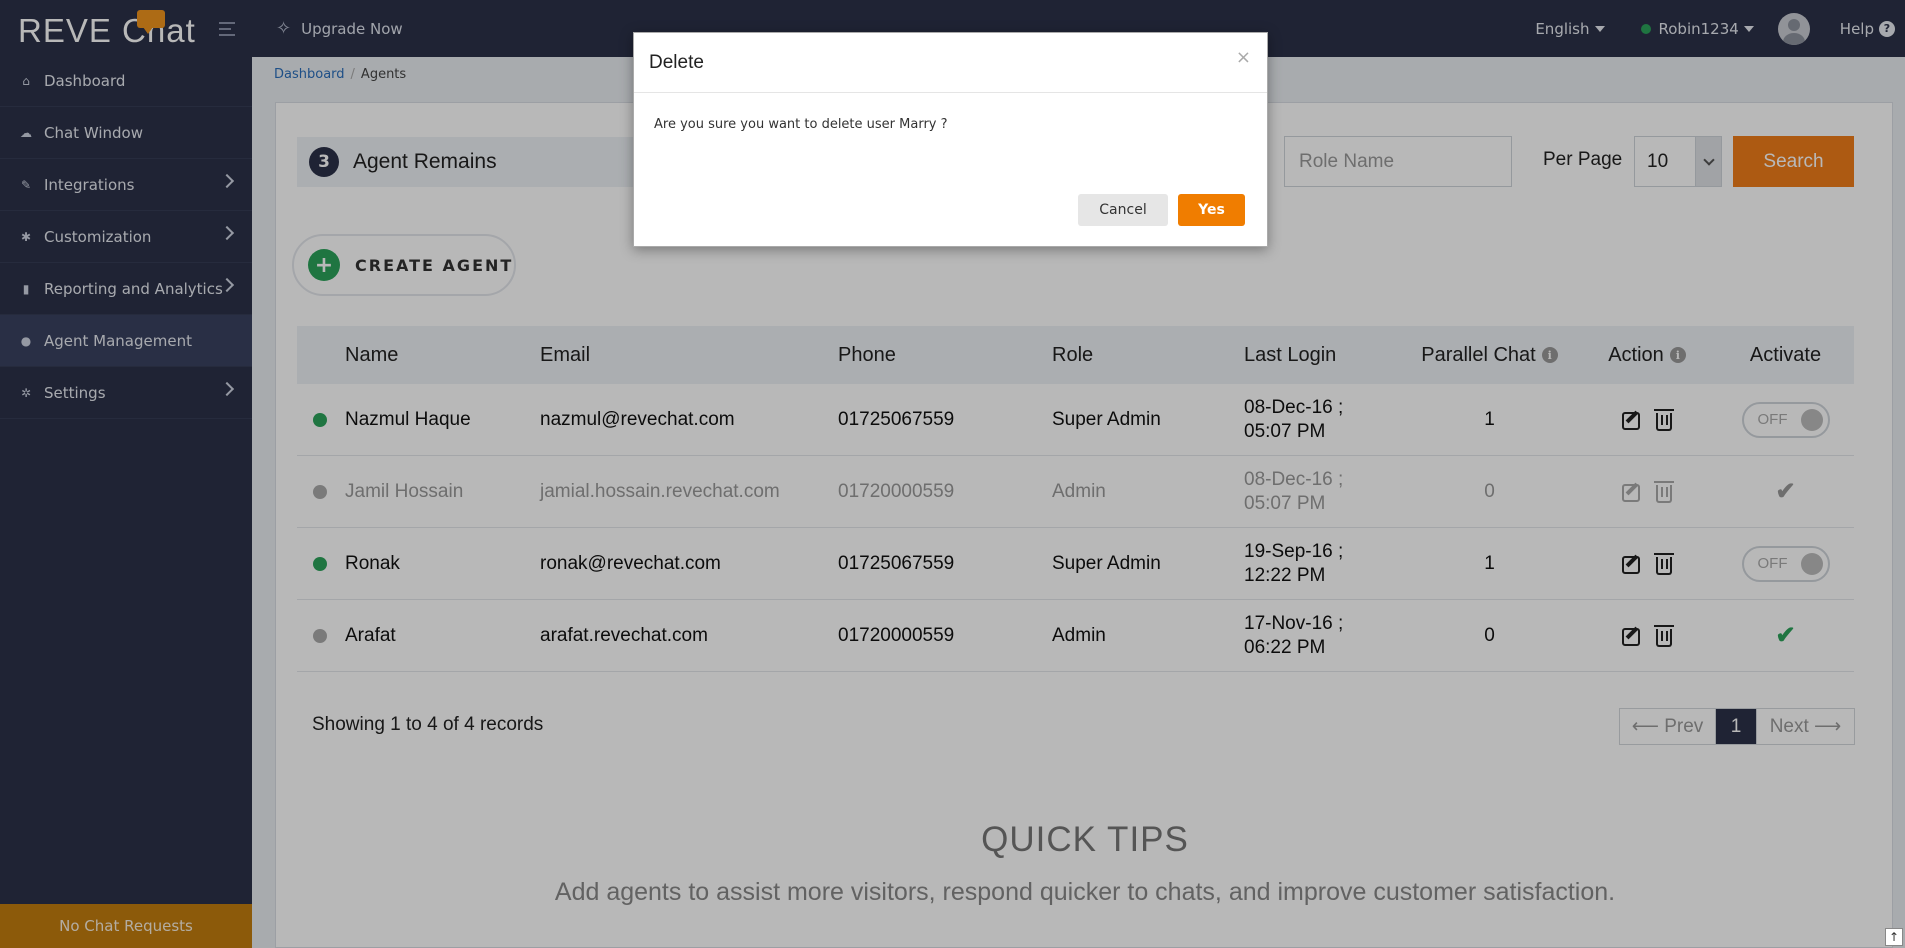 The width and height of the screenshot is (1905, 948). Describe the element at coordinates (1123, 210) in the screenshot. I see `cancel-button: Cancel` at that location.